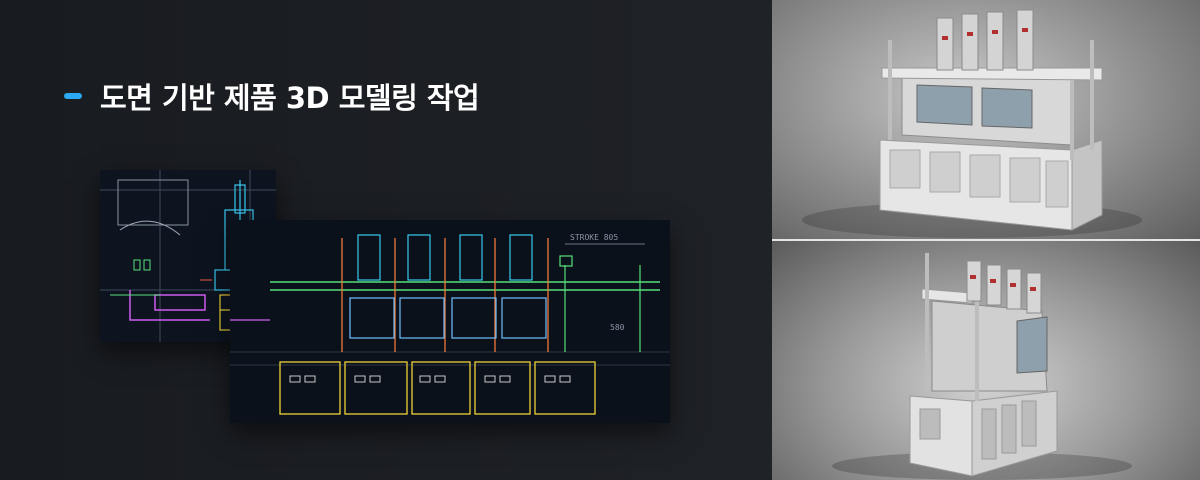  What do you see at coordinates (73, 96) in the screenshot?
I see `bullet-dash-icon` at bounding box center [73, 96].